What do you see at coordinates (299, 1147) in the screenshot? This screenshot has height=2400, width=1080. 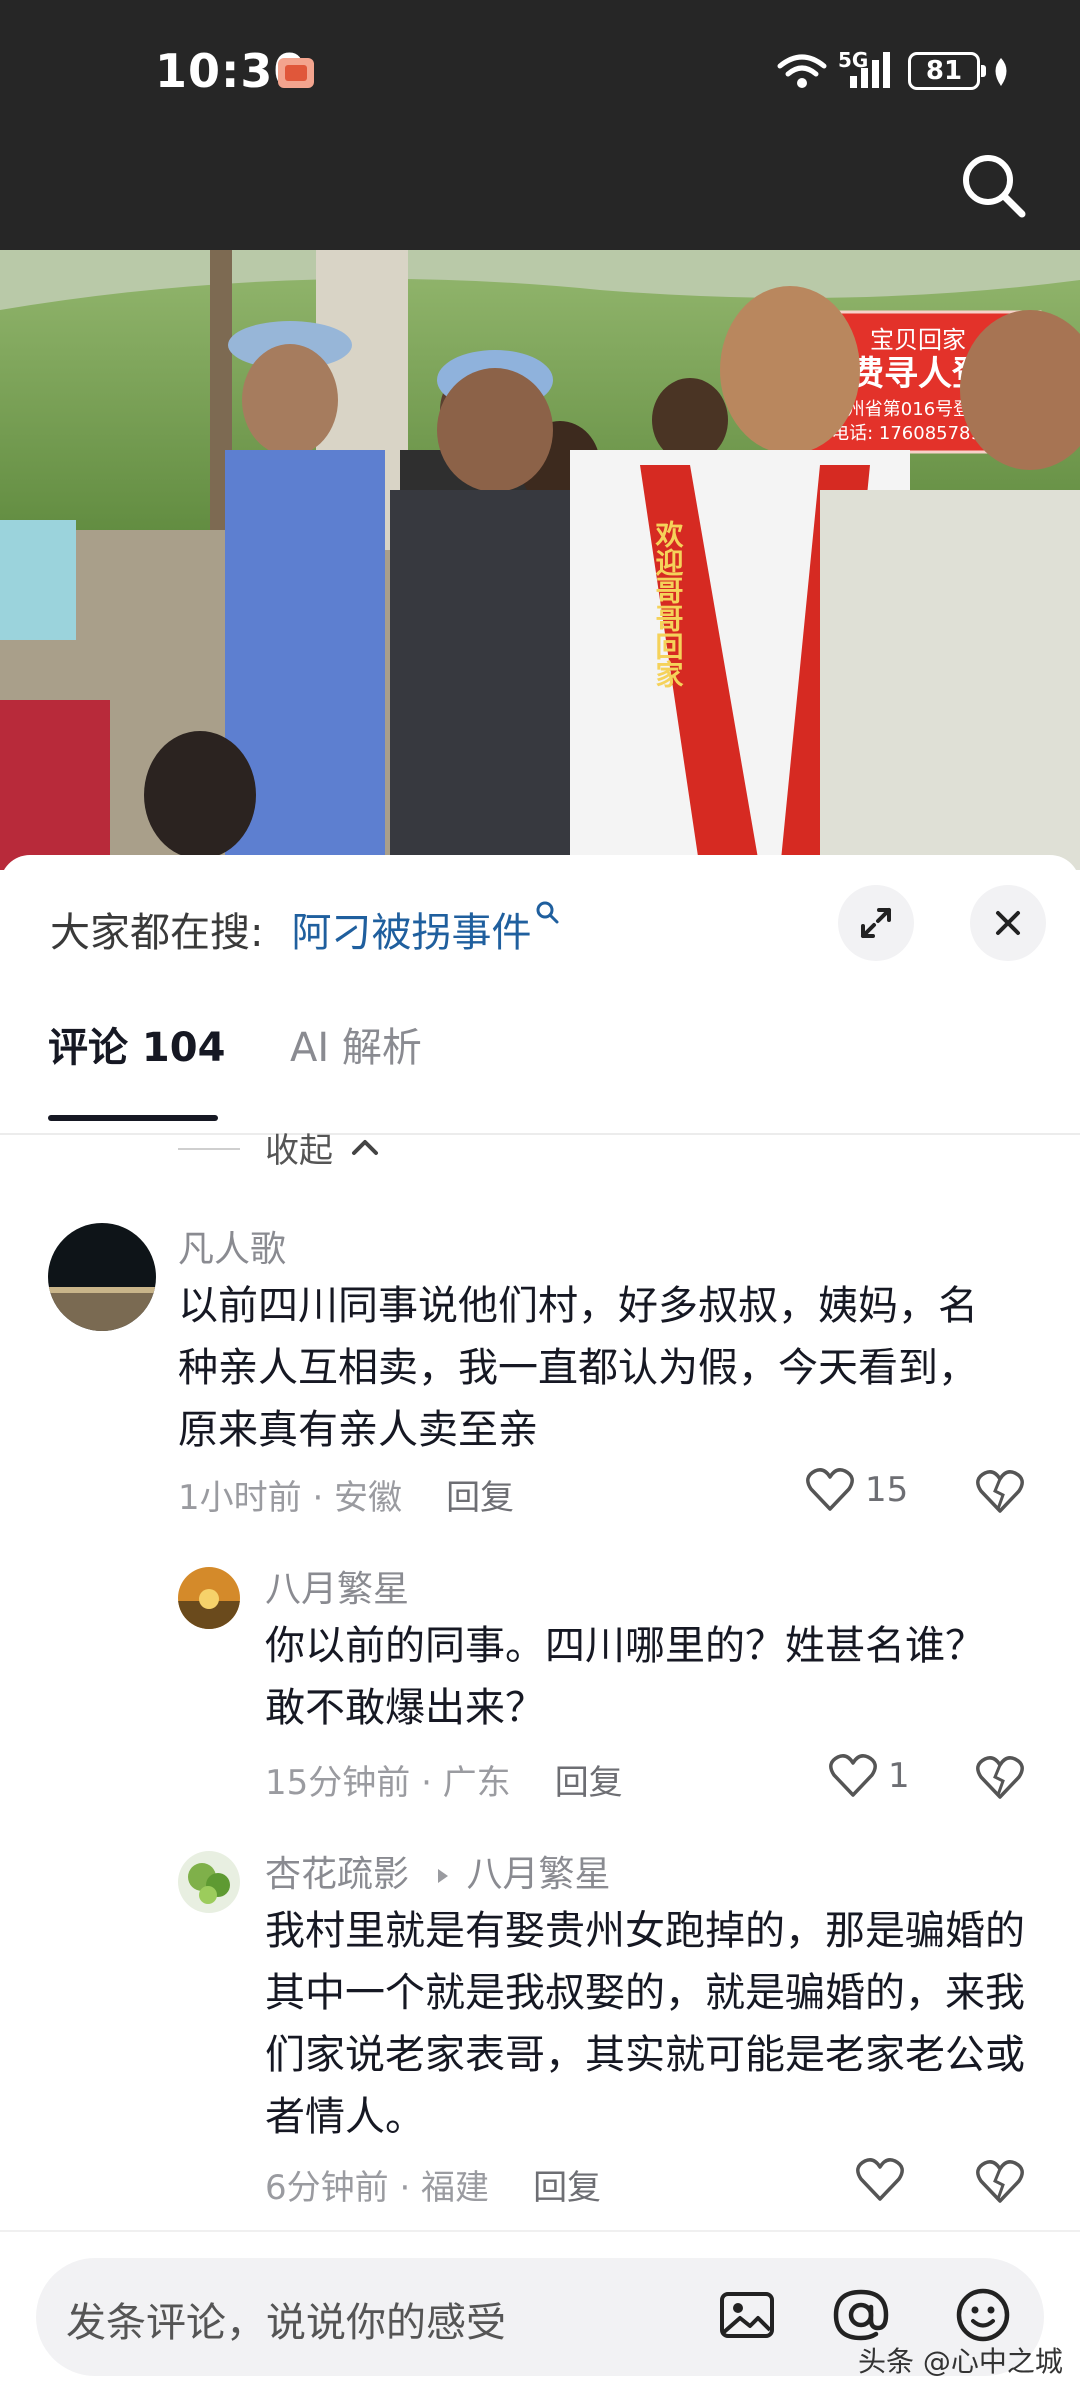 I see `collapse-replies-button: 收起` at bounding box center [299, 1147].